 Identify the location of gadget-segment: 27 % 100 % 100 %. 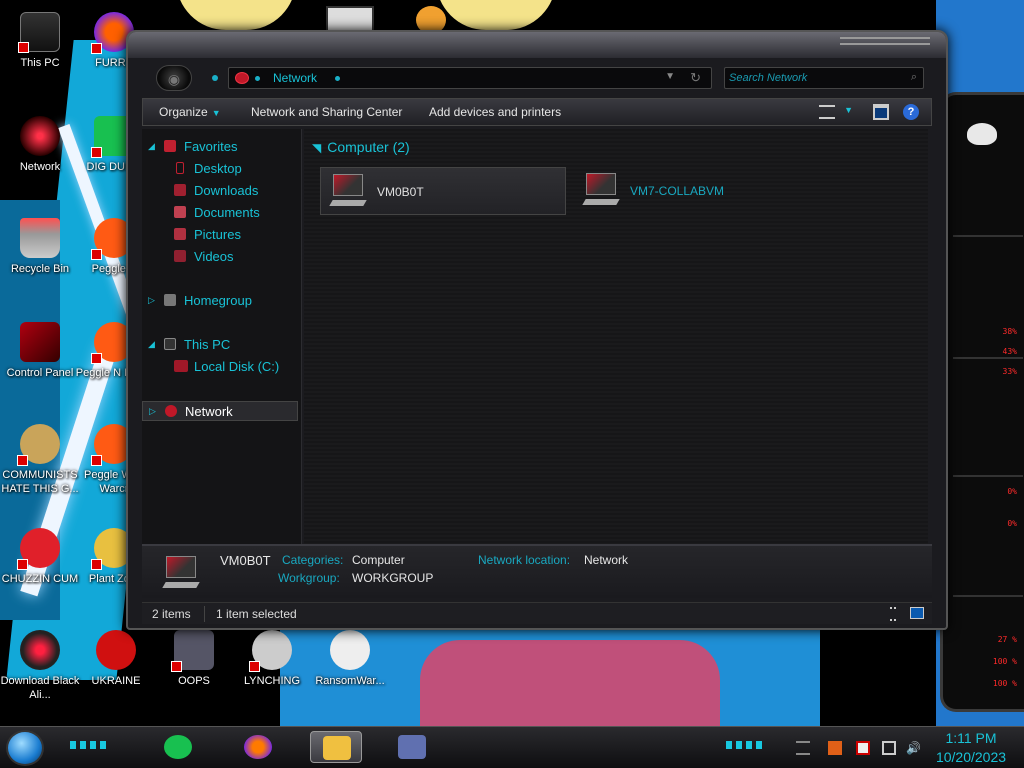
(988, 650).